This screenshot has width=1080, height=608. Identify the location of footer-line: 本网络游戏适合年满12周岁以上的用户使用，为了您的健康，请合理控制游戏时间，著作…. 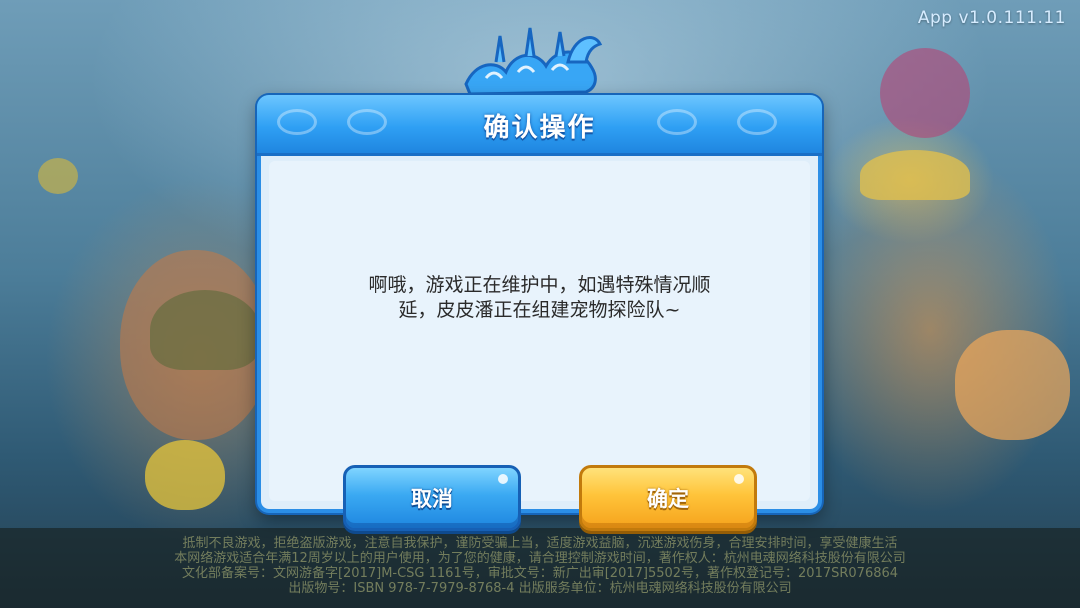
(540, 558).